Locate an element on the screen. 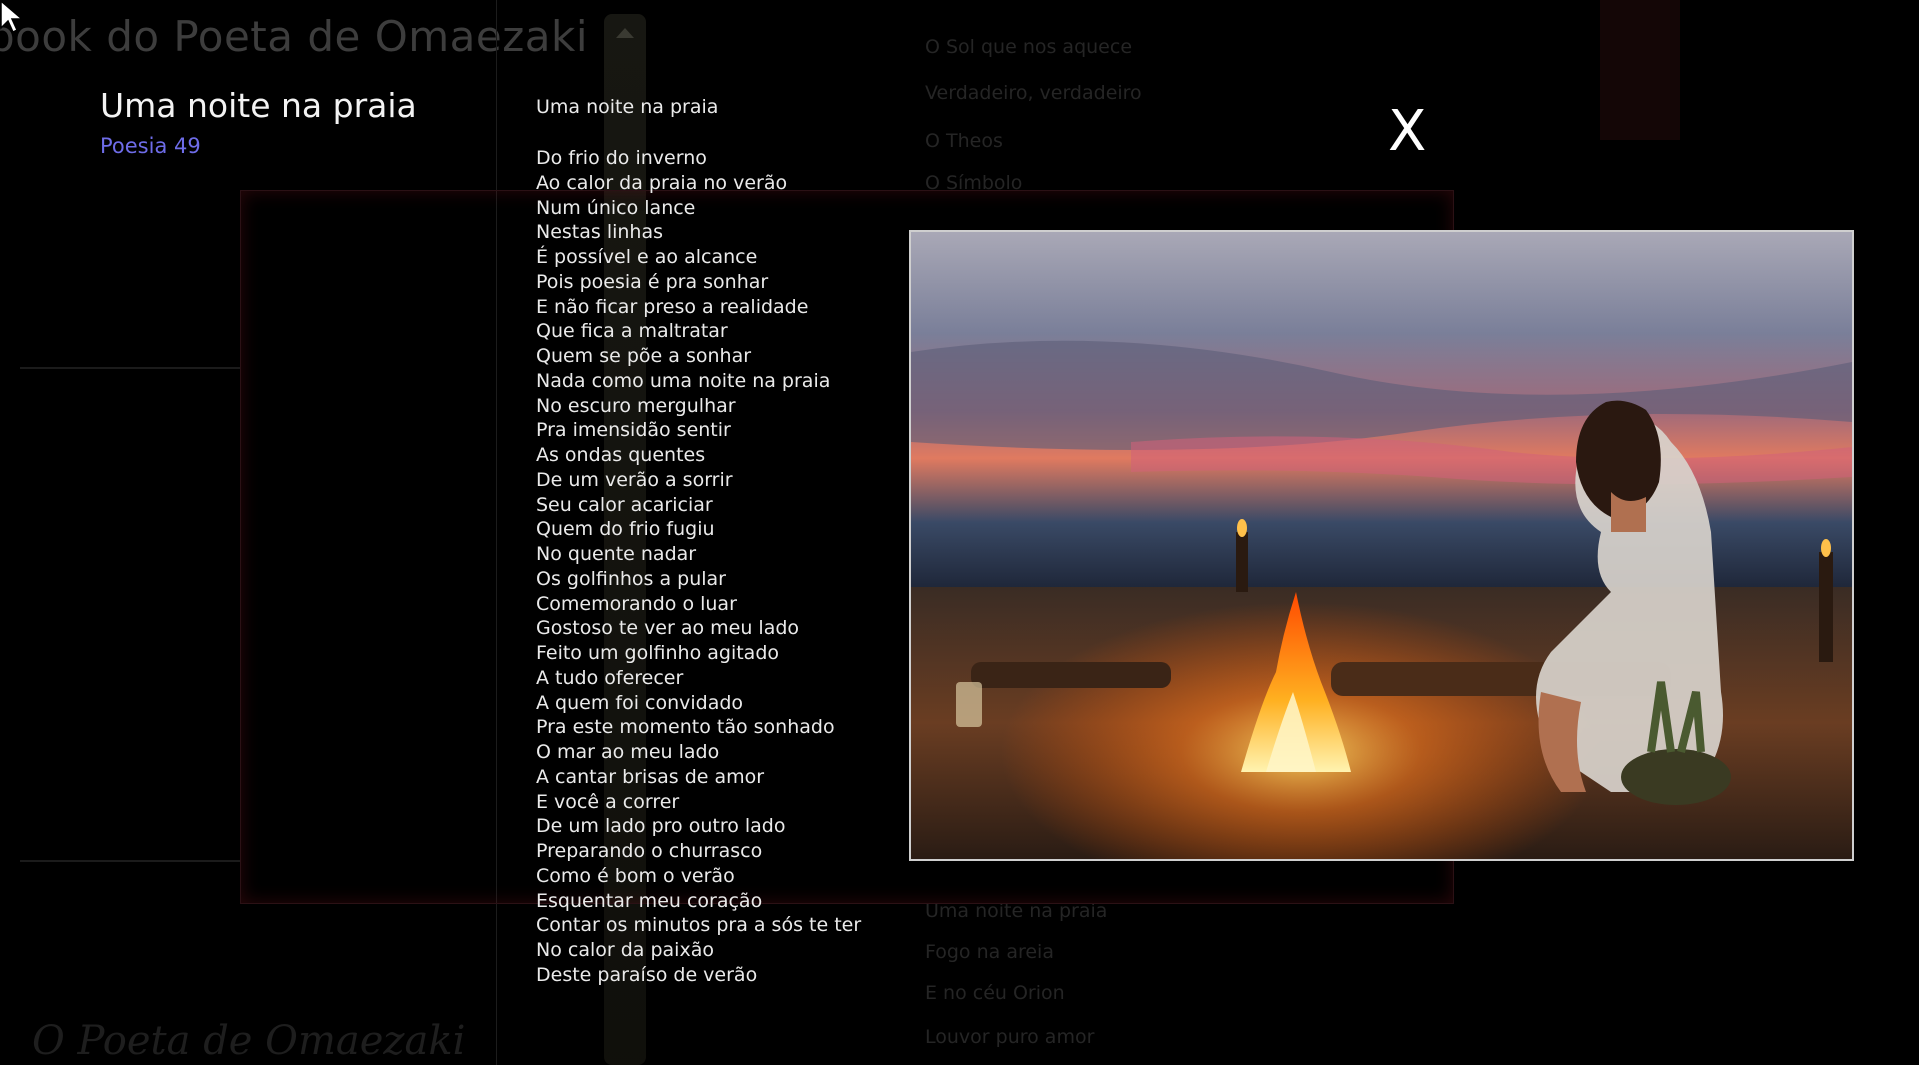 The height and width of the screenshot is (1065, 1919). poem-line: Seu calor acariciar is located at coordinates (624, 504).